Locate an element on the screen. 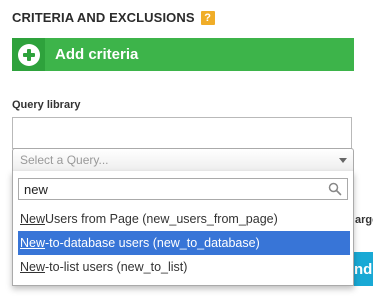 Image resolution: width=373 pixels, height=302 pixels. add-criteria-label: Add criteria is located at coordinates (97, 54).